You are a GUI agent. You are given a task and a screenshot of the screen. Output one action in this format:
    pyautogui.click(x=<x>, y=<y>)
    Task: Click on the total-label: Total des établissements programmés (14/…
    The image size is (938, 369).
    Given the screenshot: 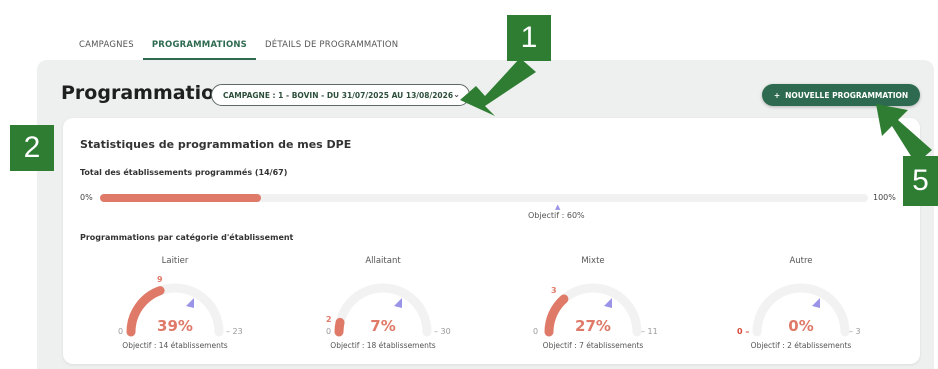 What is the action you would take?
    pyautogui.click(x=184, y=172)
    